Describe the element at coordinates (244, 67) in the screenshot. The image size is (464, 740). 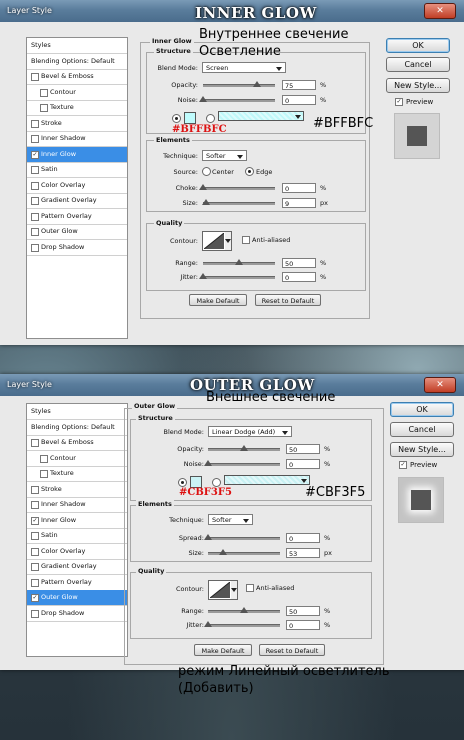
I see `blend-mode-select: Screen` at that location.